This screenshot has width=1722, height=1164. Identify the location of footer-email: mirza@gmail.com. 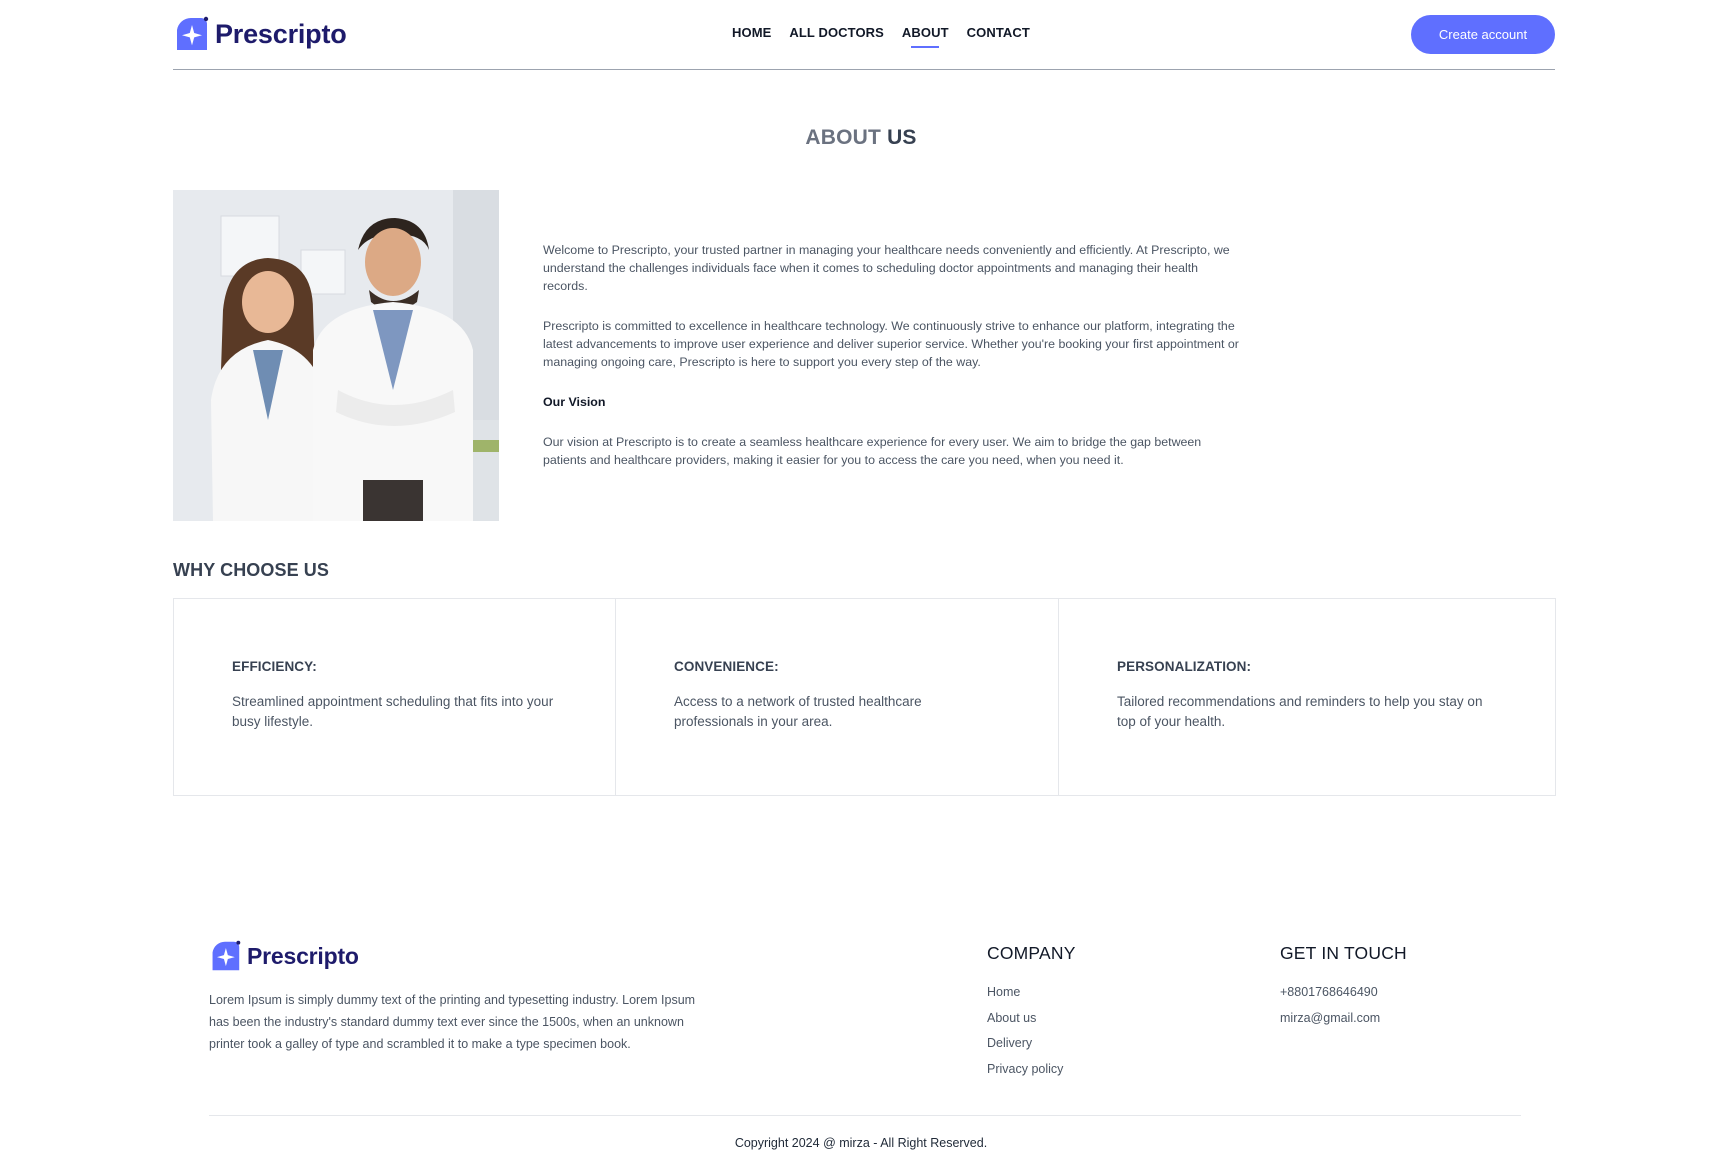
(1343, 1019).